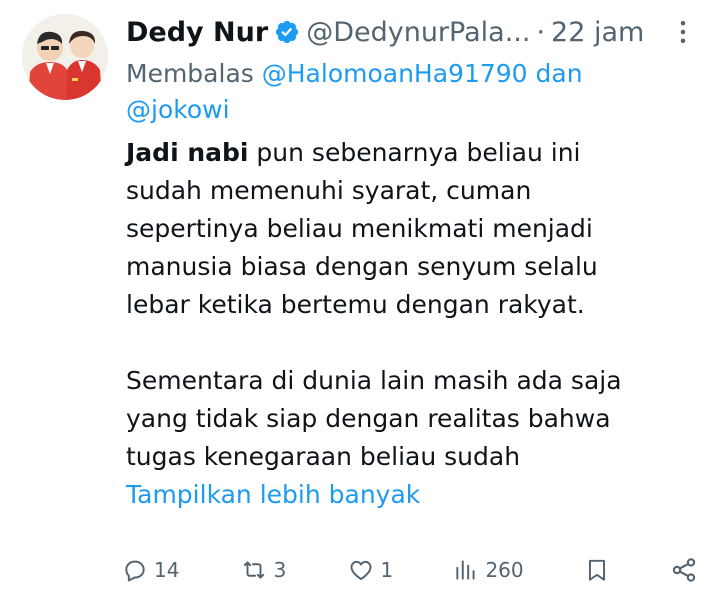 This screenshot has height=606, width=720. Describe the element at coordinates (273, 494) in the screenshot. I see `show-more-link: Tampilkan lebih banyak` at that location.